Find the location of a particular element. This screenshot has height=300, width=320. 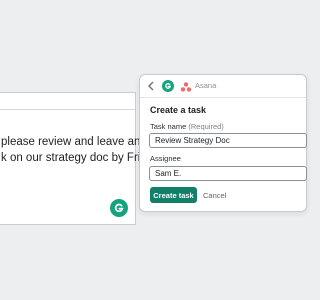

assignee-label: Assignee is located at coordinates (165, 158).